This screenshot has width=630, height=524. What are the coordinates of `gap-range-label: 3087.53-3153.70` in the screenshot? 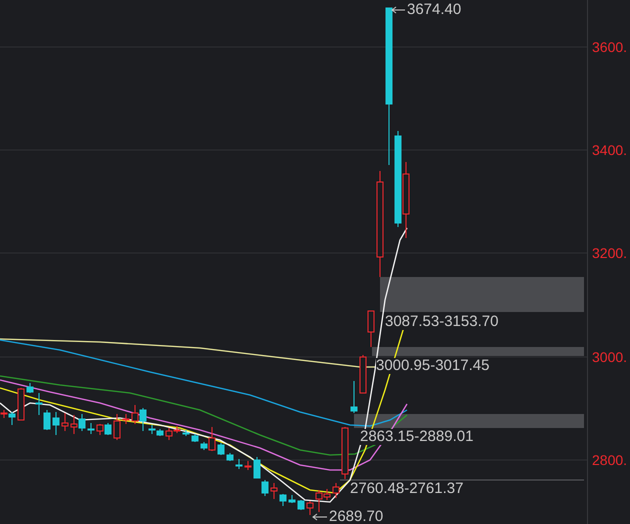 It's located at (441, 322).